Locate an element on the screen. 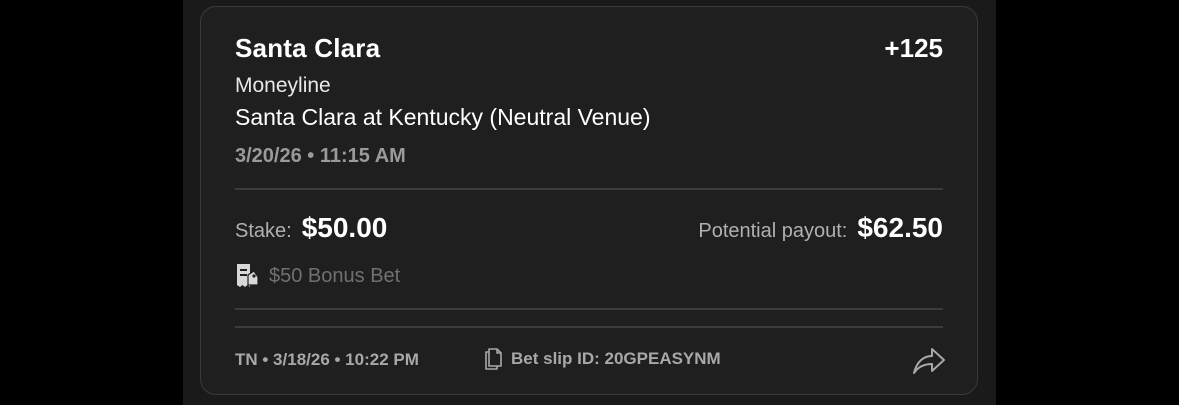 This screenshot has width=1179, height=405. bonus-bet-label: $50 Bonus Bet is located at coordinates (335, 275).